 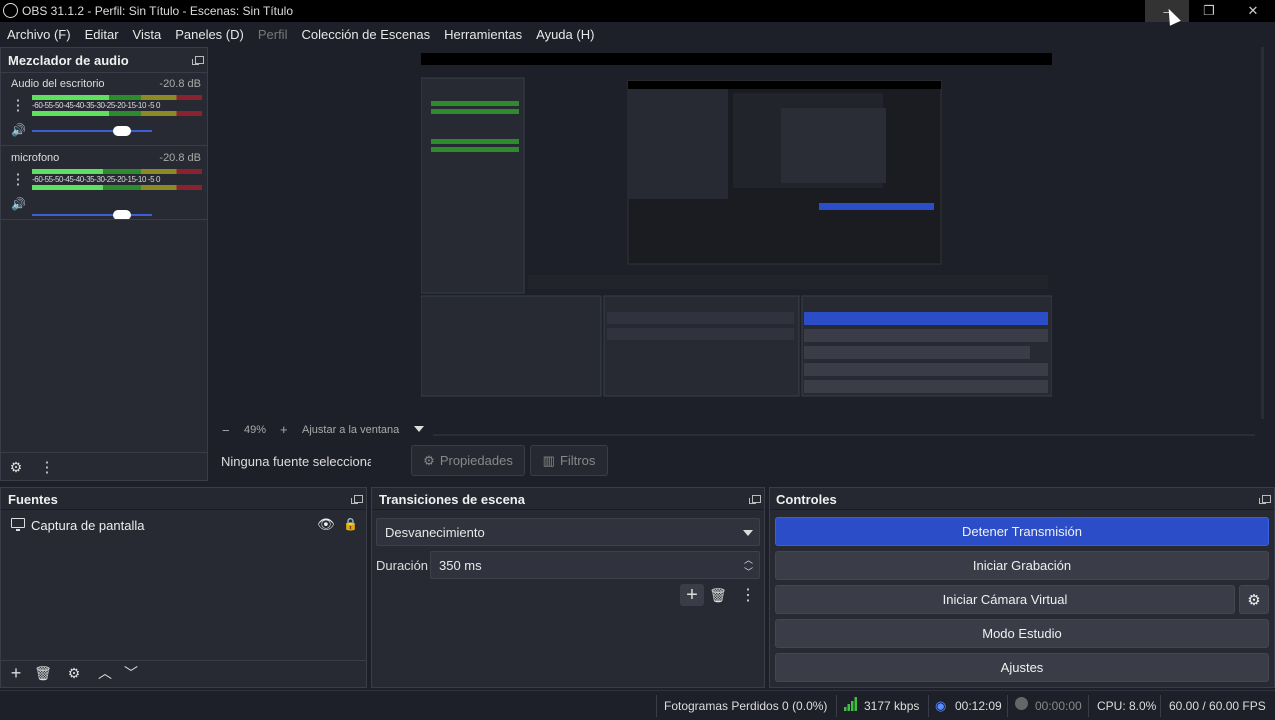 What do you see at coordinates (569, 460) in the screenshot?
I see `filters-button: ▥ Filtros` at bounding box center [569, 460].